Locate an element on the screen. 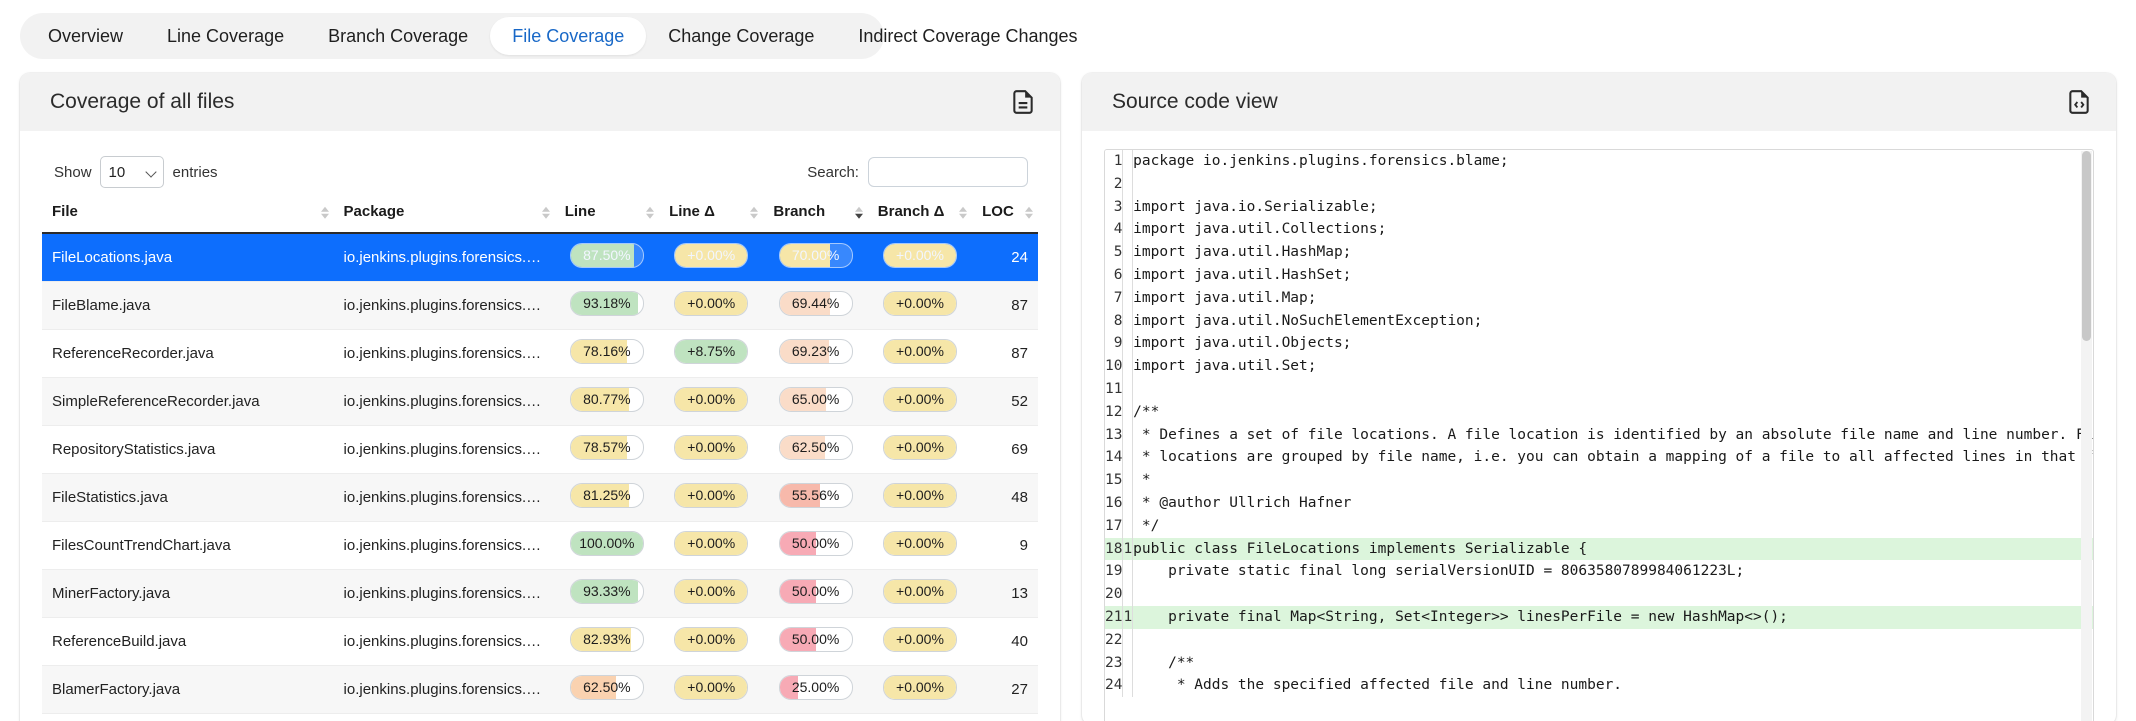  line-coverage-badge-value: 78.16% is located at coordinates (607, 351).